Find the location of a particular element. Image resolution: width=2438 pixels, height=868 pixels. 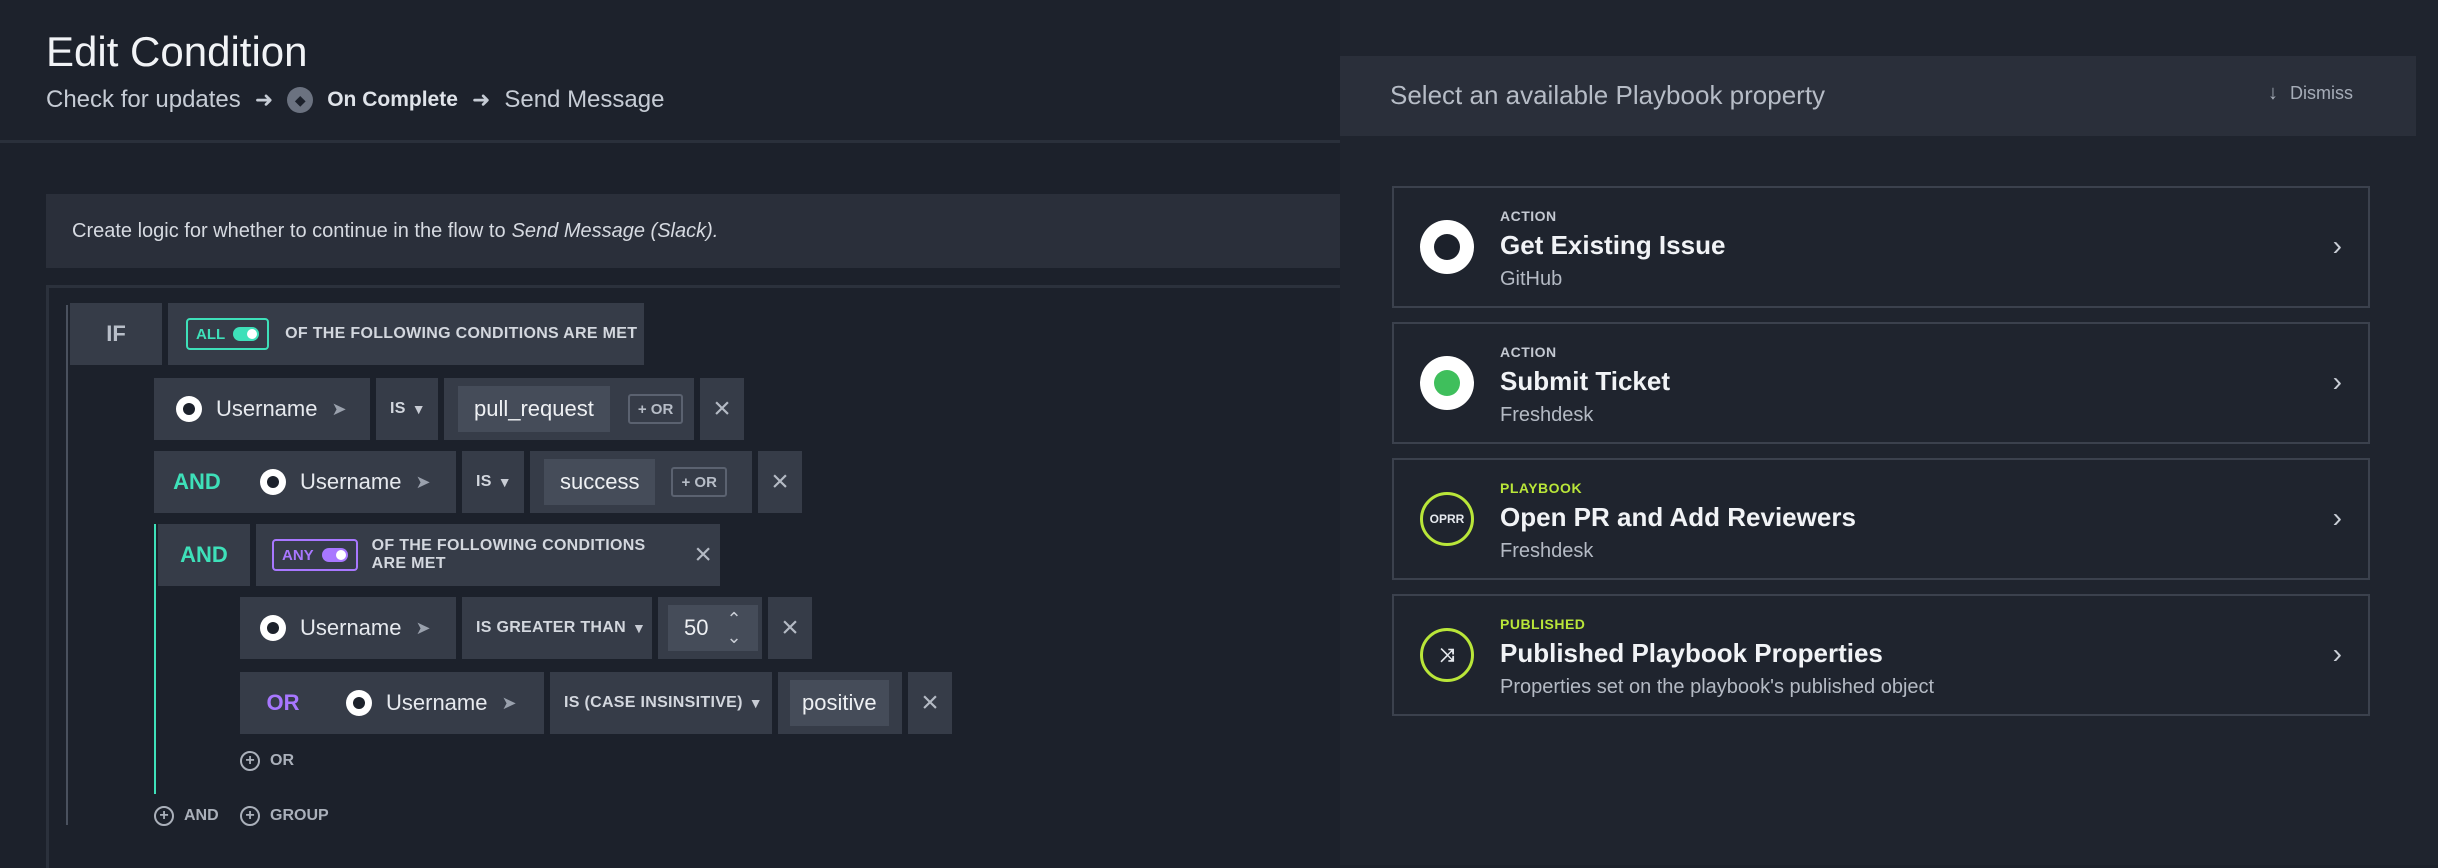

card-subtitle: GitHub is located at coordinates (1531, 279).